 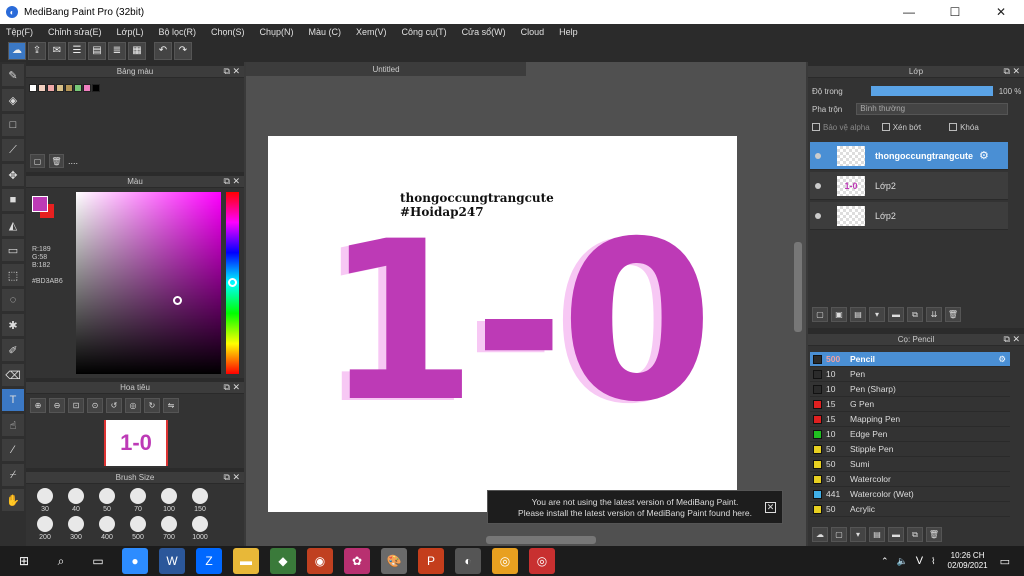 What do you see at coordinates (910, 494) in the screenshot?
I see `brush-item: 441 Watercolor (Wet)` at bounding box center [910, 494].